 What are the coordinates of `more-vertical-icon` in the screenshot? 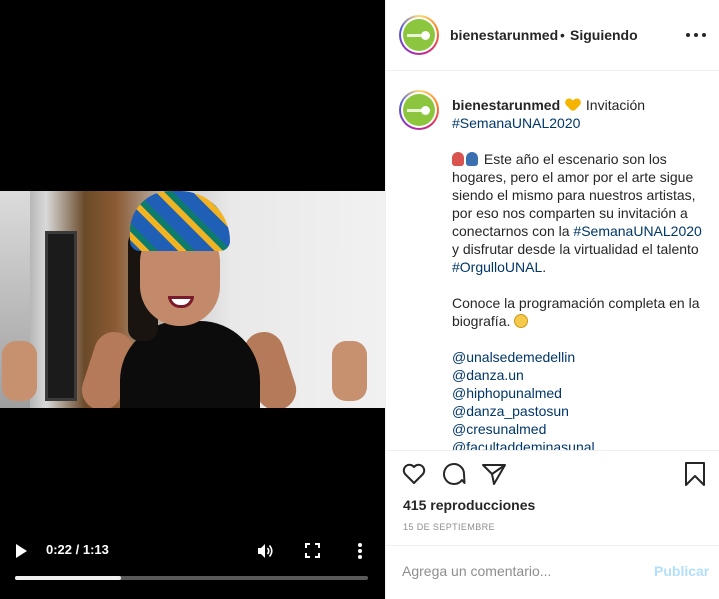 It's located at (360, 551).